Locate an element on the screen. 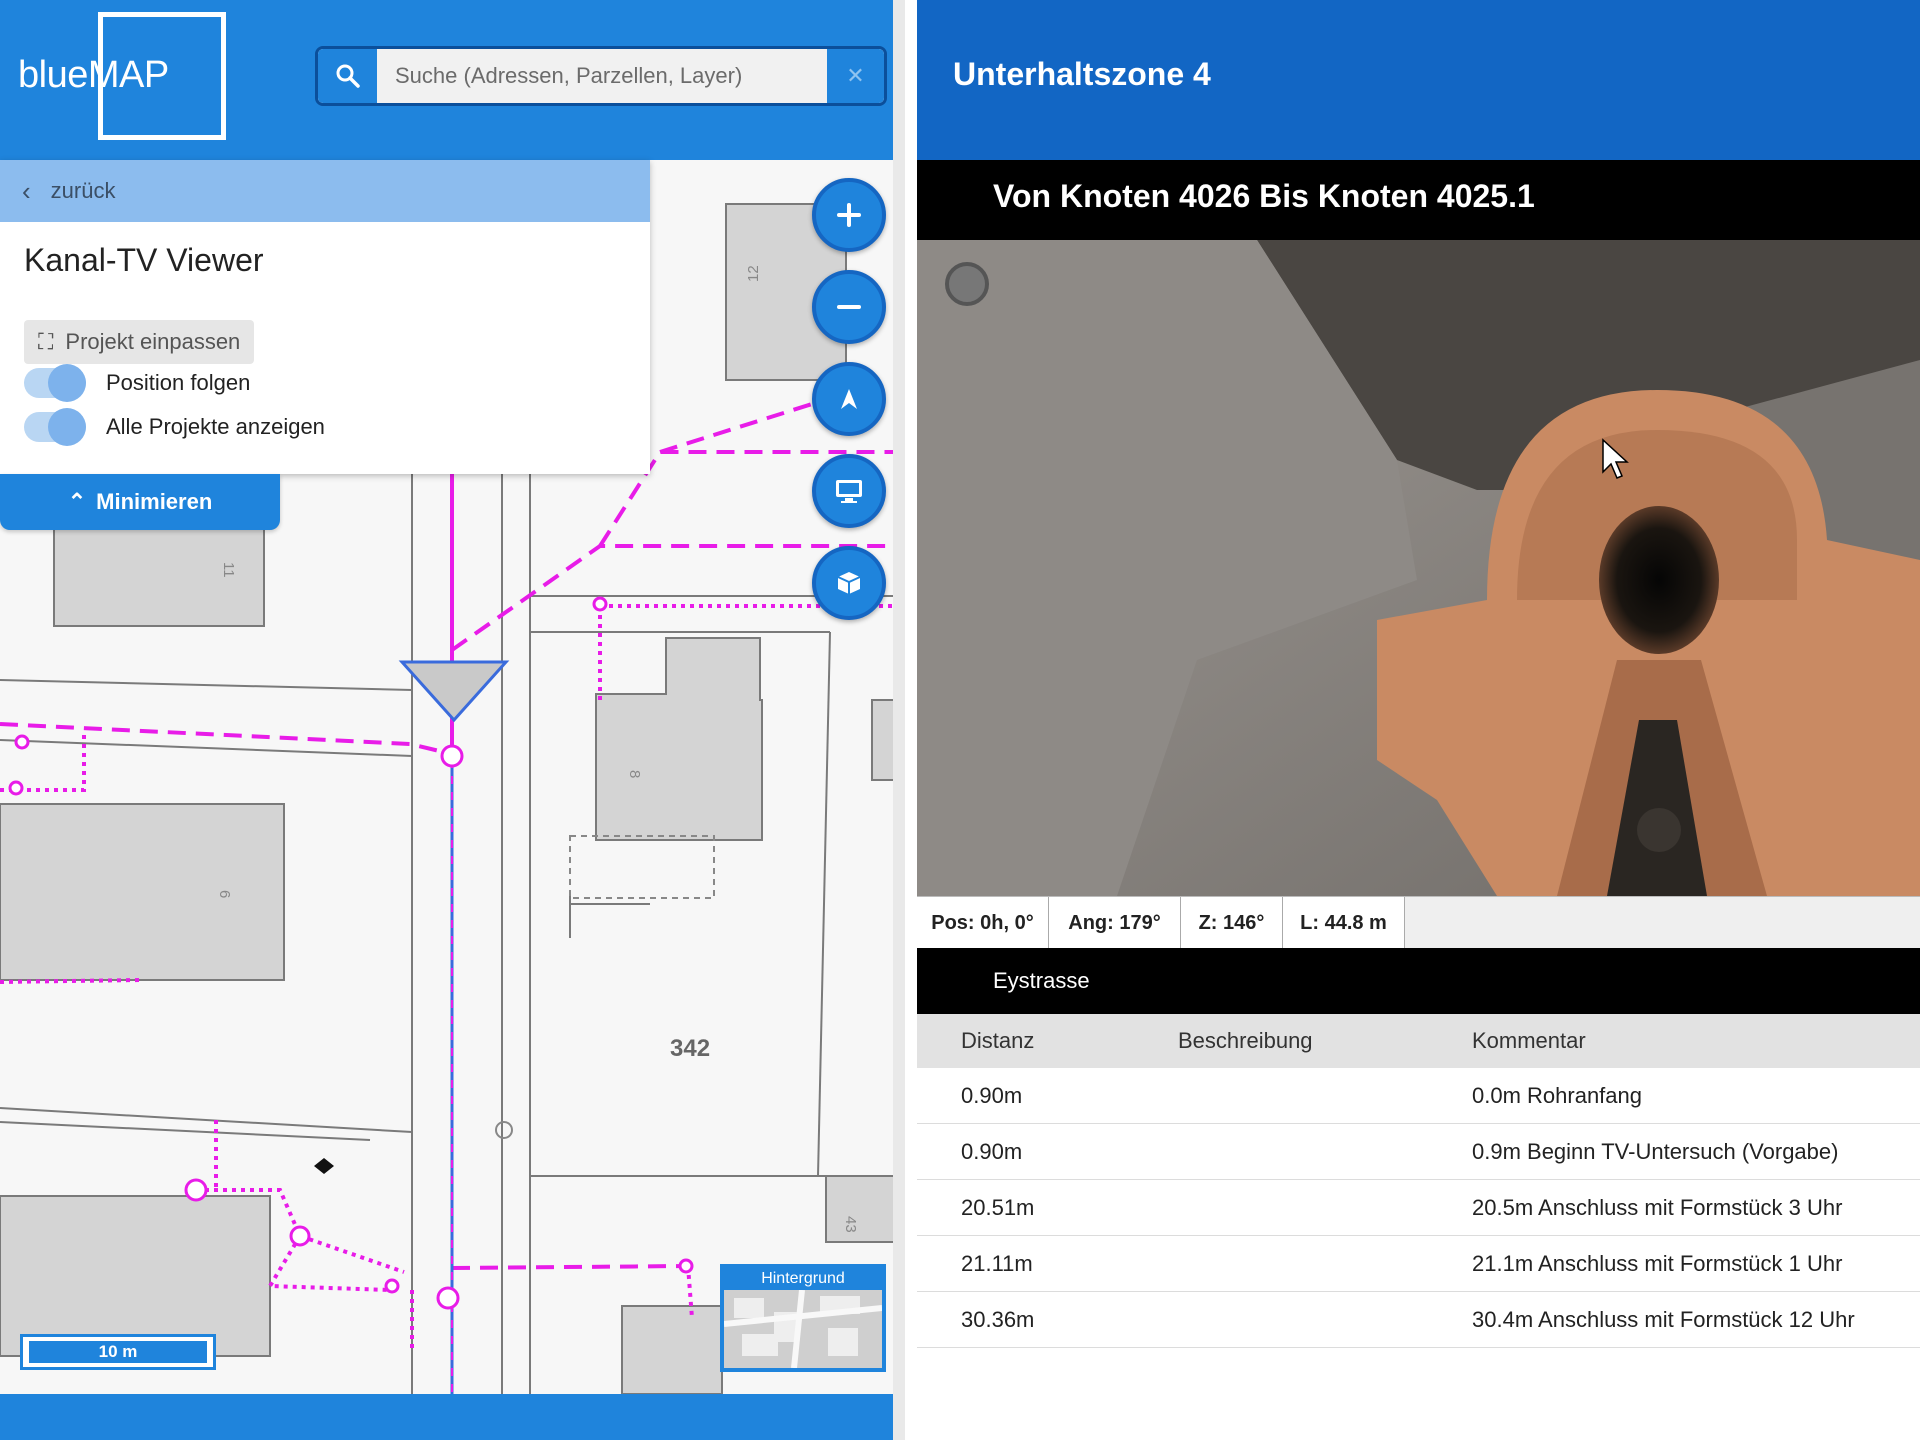  back-label: zurück is located at coordinates (83, 190).